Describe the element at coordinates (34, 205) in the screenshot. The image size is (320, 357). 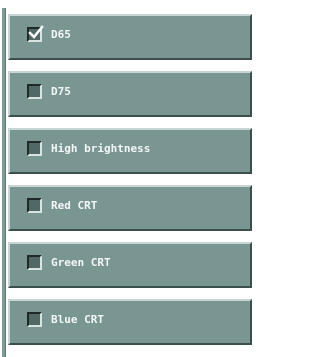
I see `red-crt-checkbox` at that location.